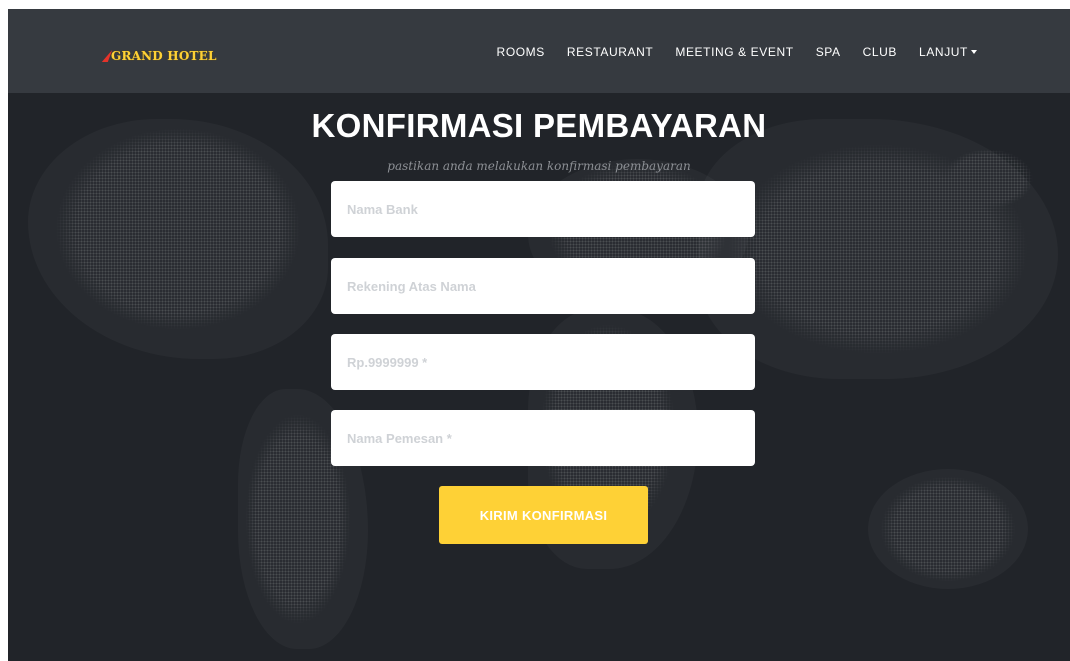 This screenshot has height=661, width=1070. What do you see at coordinates (539, 125) in the screenshot?
I see `page-title: KONFIRMASI PEMBAYARAN` at bounding box center [539, 125].